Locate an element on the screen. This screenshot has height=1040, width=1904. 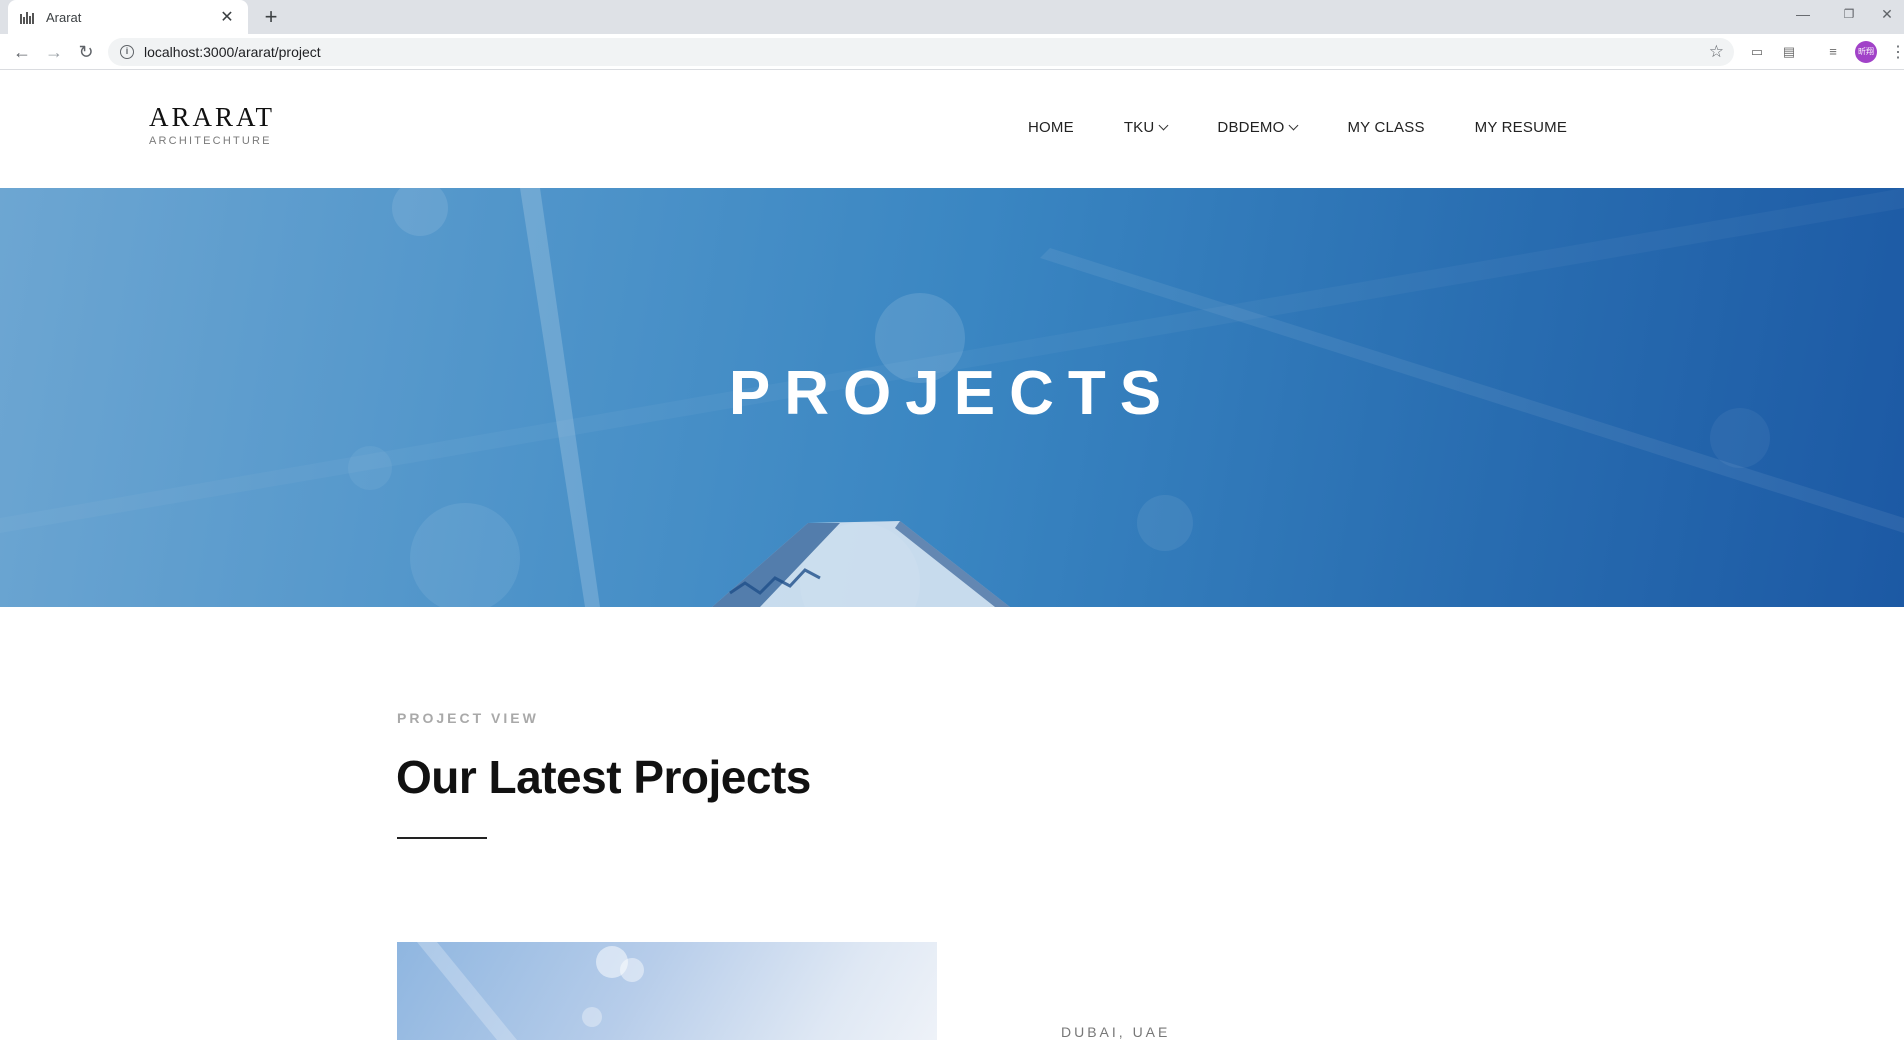
title-divider is located at coordinates (442, 838).